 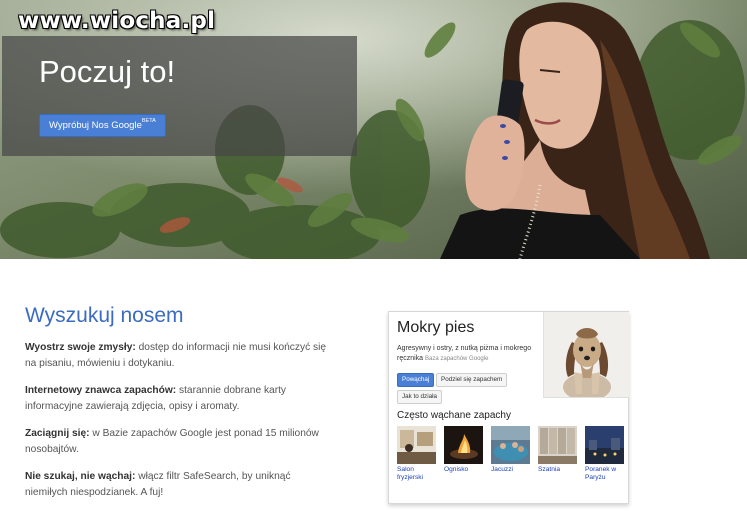 I want to click on thumb-locker-room: Szatnia, so click(x=557, y=450).